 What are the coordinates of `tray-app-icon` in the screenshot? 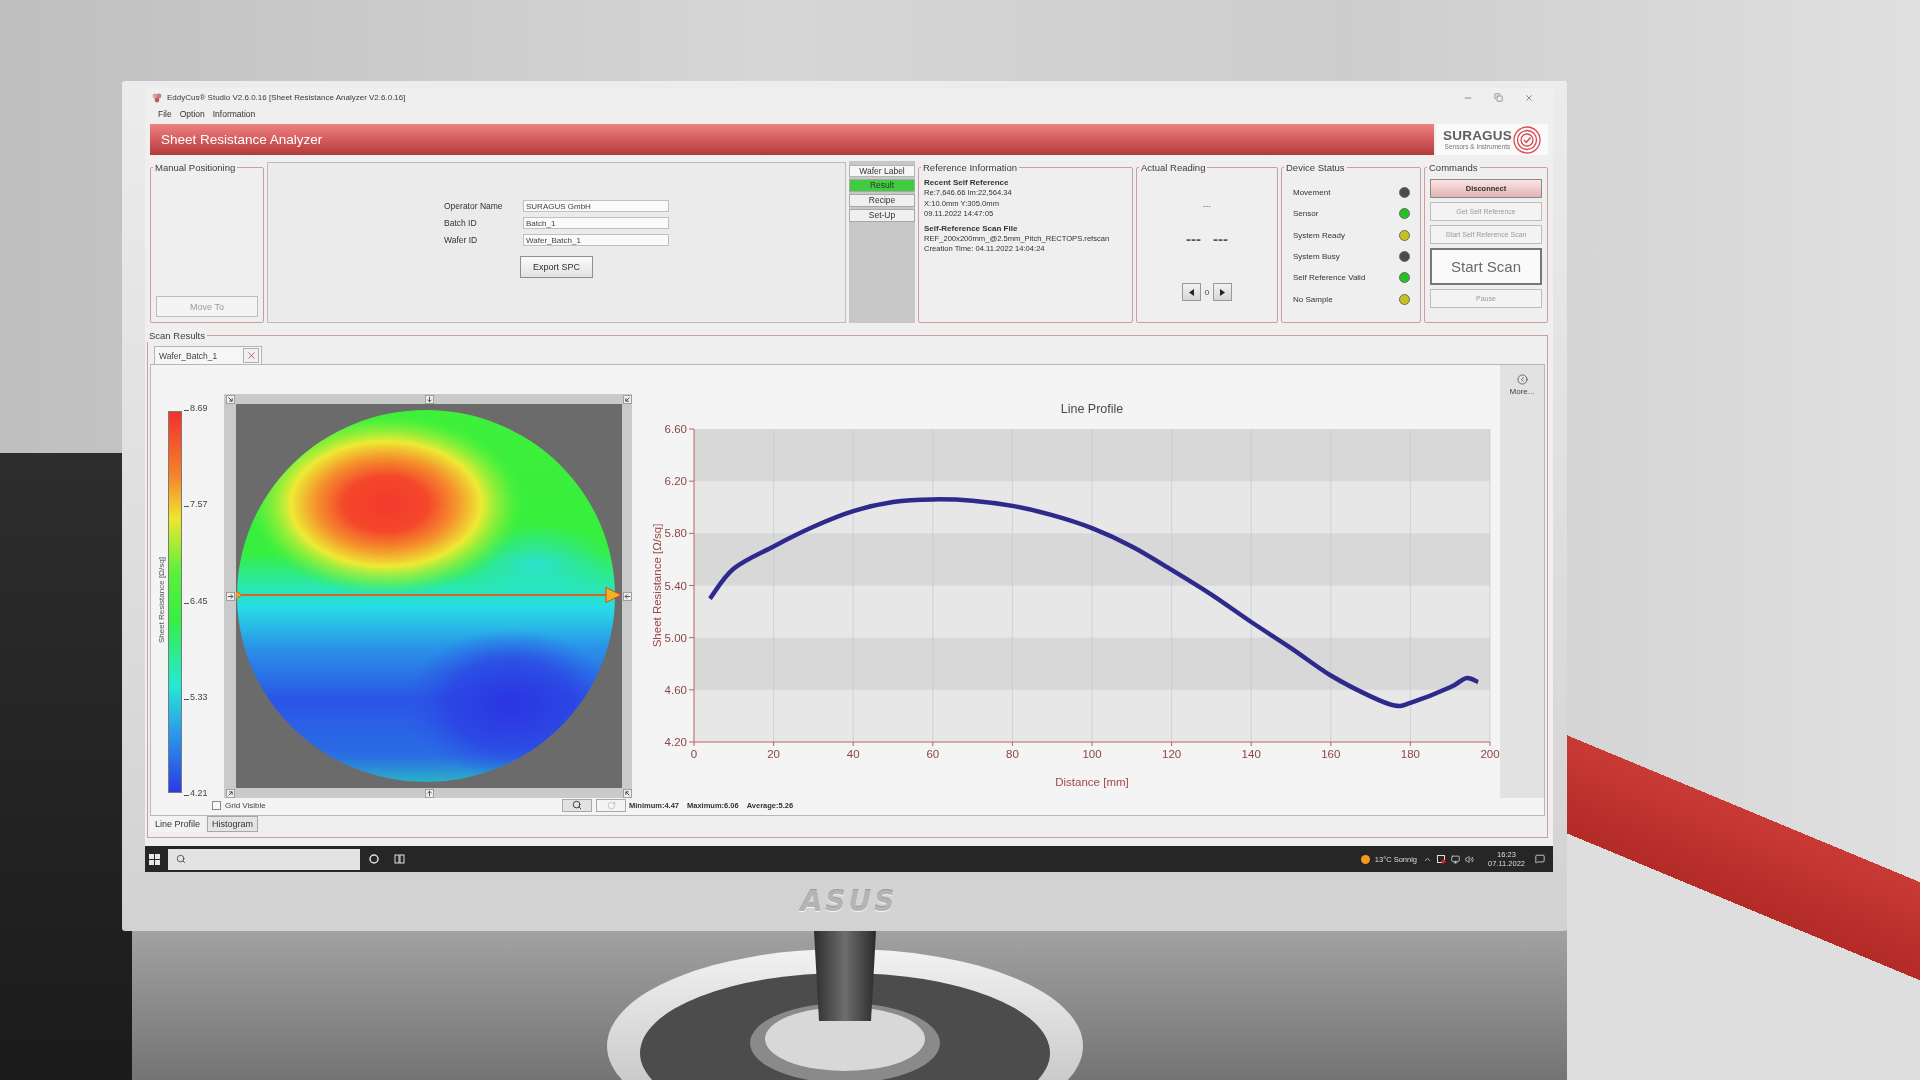 It's located at (1441, 859).